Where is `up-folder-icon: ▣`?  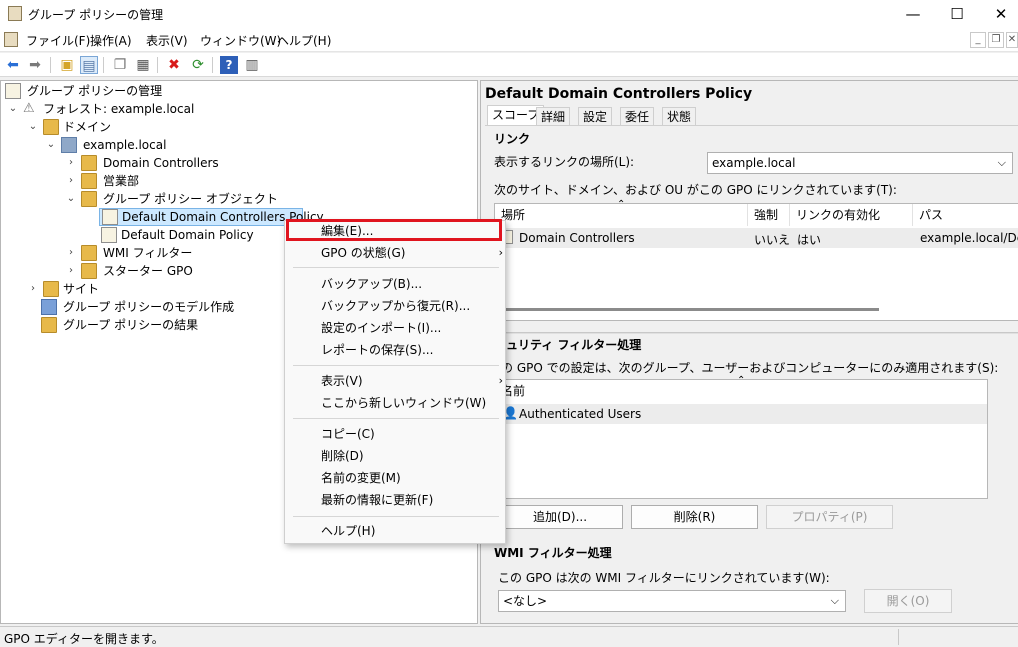
up-folder-icon: ▣ is located at coordinates (67, 65).